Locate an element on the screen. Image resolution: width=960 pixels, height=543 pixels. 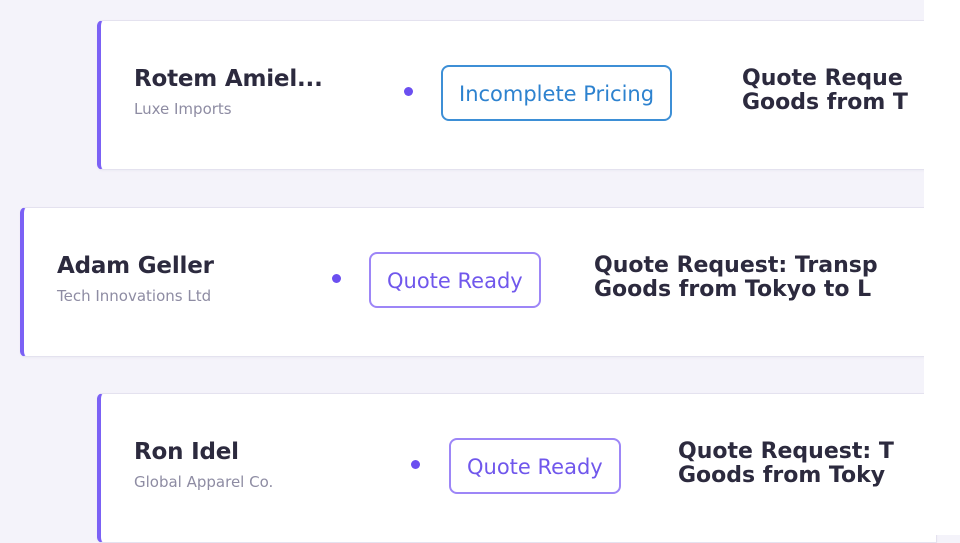
company-name: Luxe Imports is located at coordinates (183, 109).